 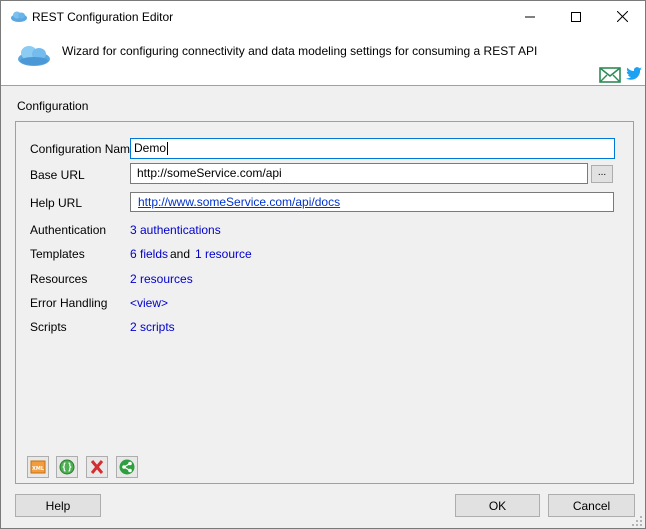 I want to click on section-label: Configuration, so click(x=53, y=106).